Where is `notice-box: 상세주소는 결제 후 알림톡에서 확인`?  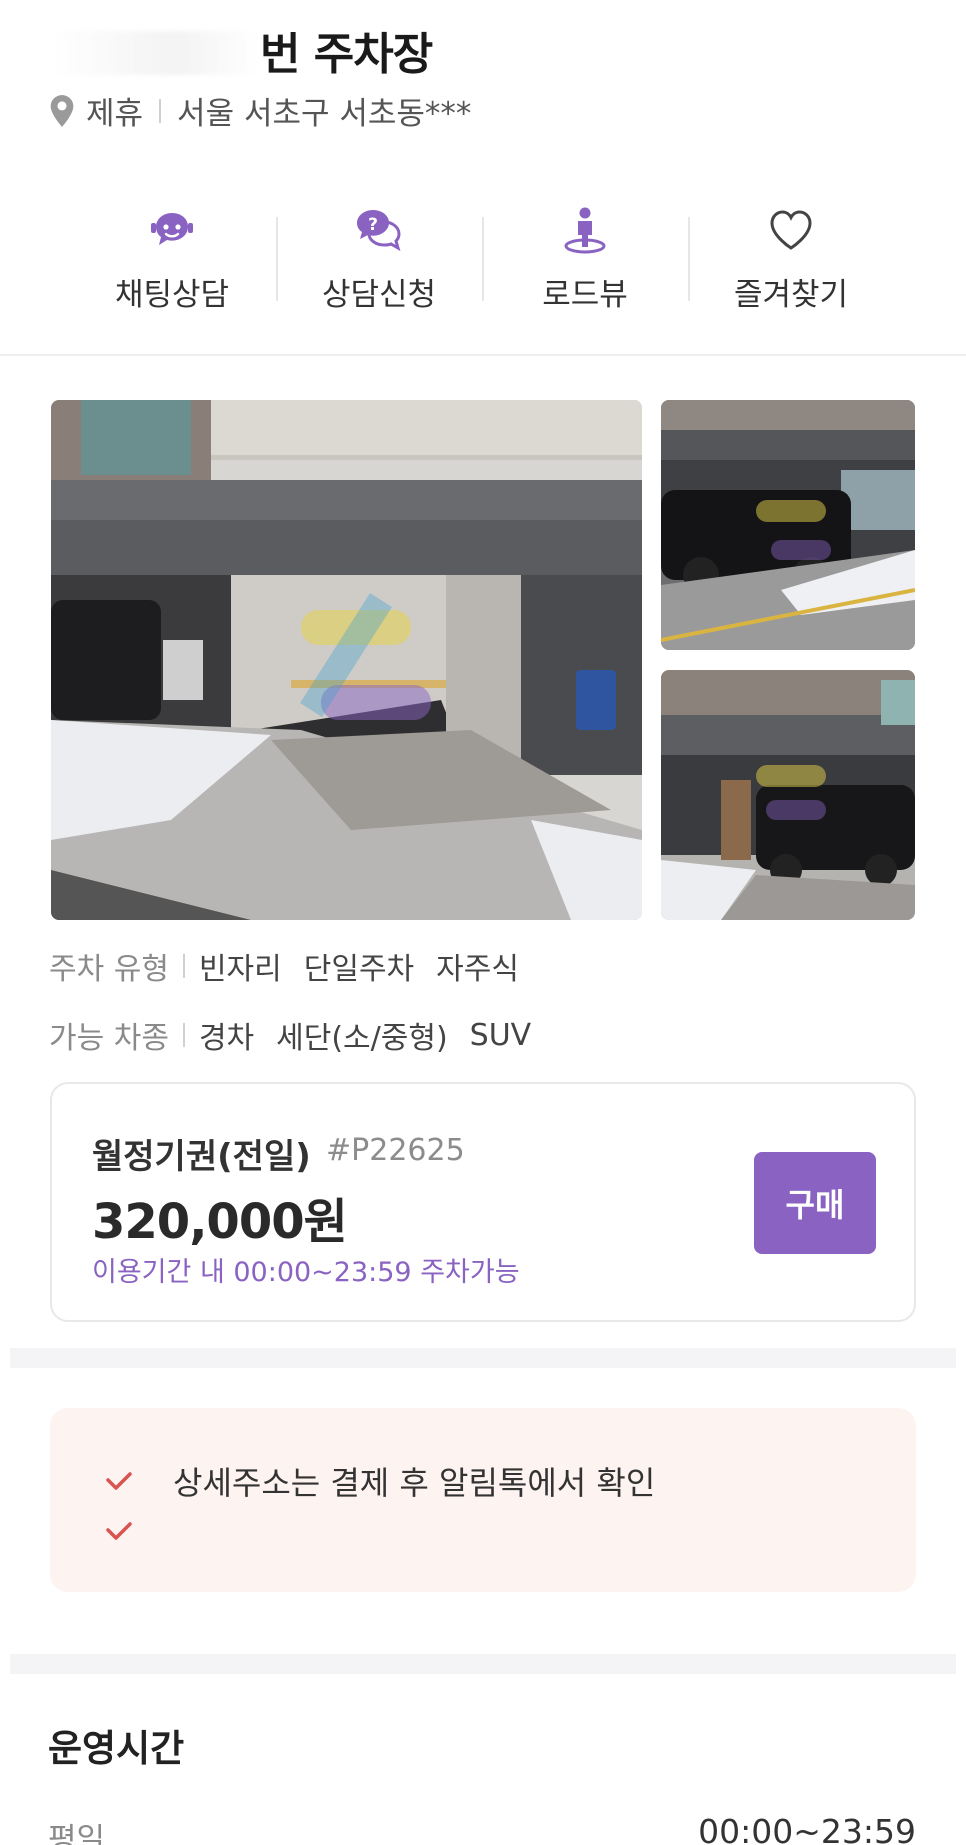
notice-box: 상세주소는 결제 후 알림톡에서 확인 is located at coordinates (483, 1500).